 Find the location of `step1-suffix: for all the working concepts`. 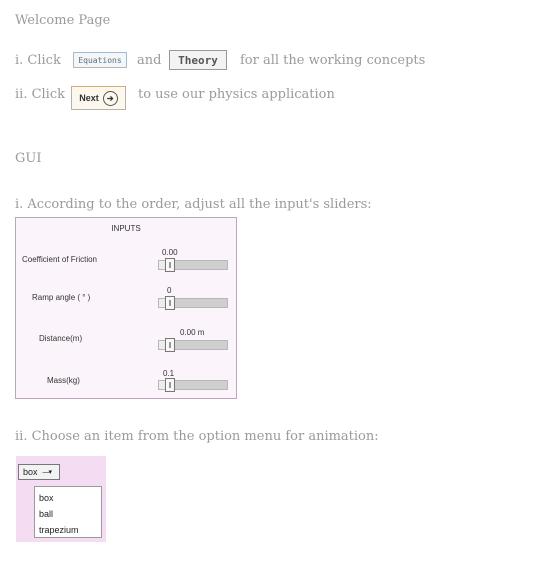

step1-suffix: for all the working concepts is located at coordinates (333, 60).